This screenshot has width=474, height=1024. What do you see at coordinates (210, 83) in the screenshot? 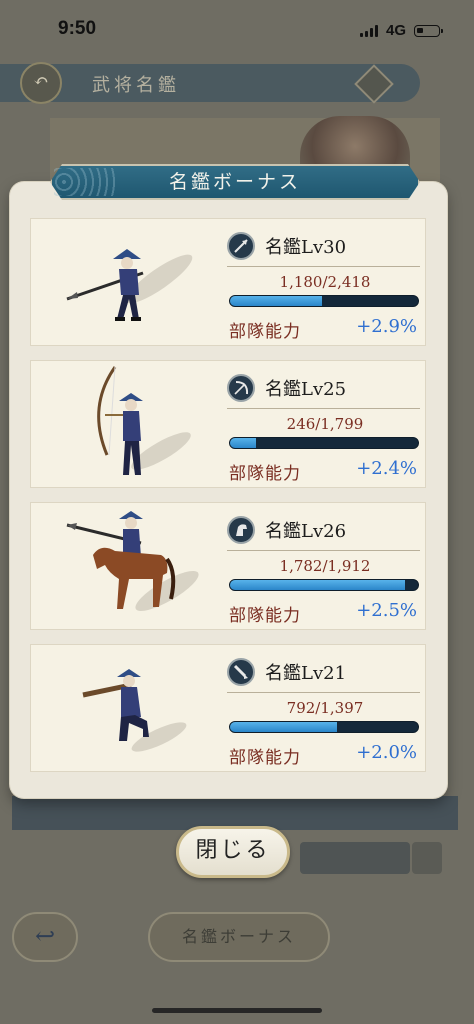
I see `background-header: ↶ 武将名鑑` at bounding box center [210, 83].